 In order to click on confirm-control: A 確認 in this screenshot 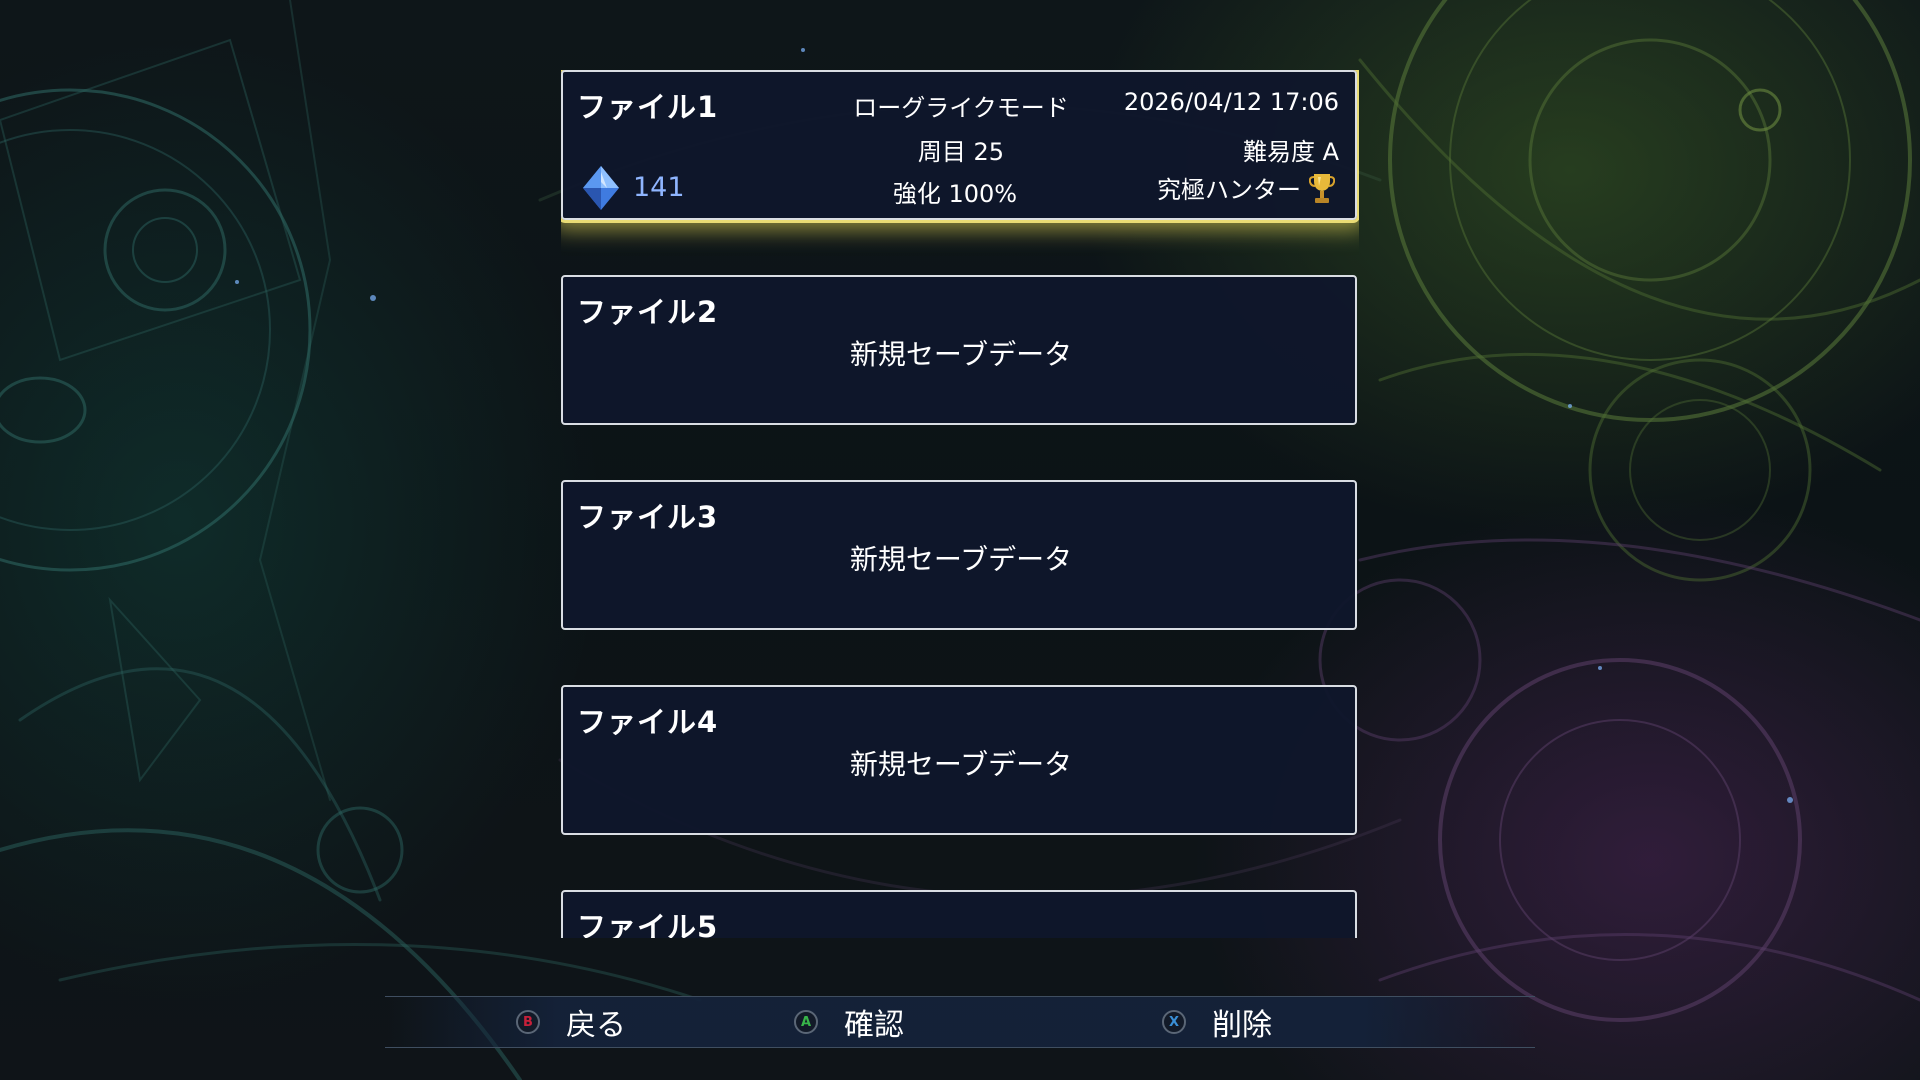, I will do `click(849, 1022)`.